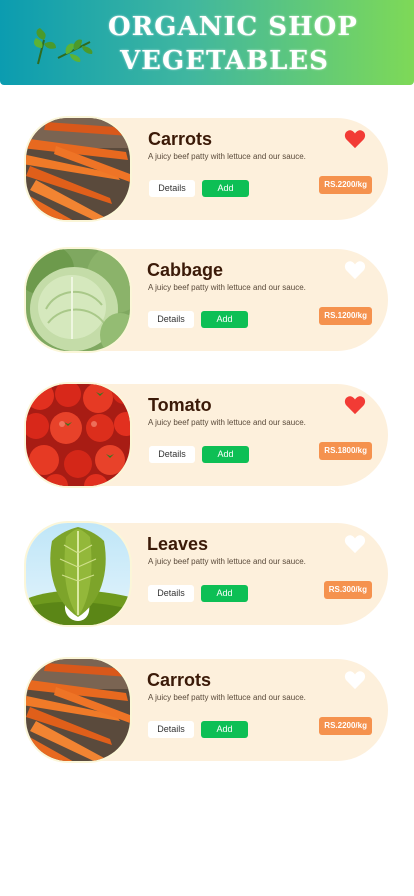  I want to click on product-image-cabbage, so click(78, 300).